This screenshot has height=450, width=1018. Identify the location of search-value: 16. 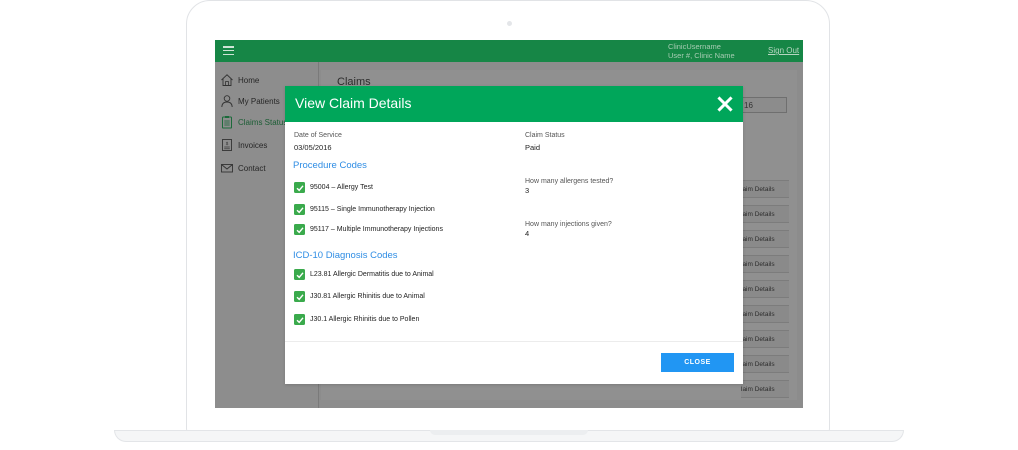
(748, 105).